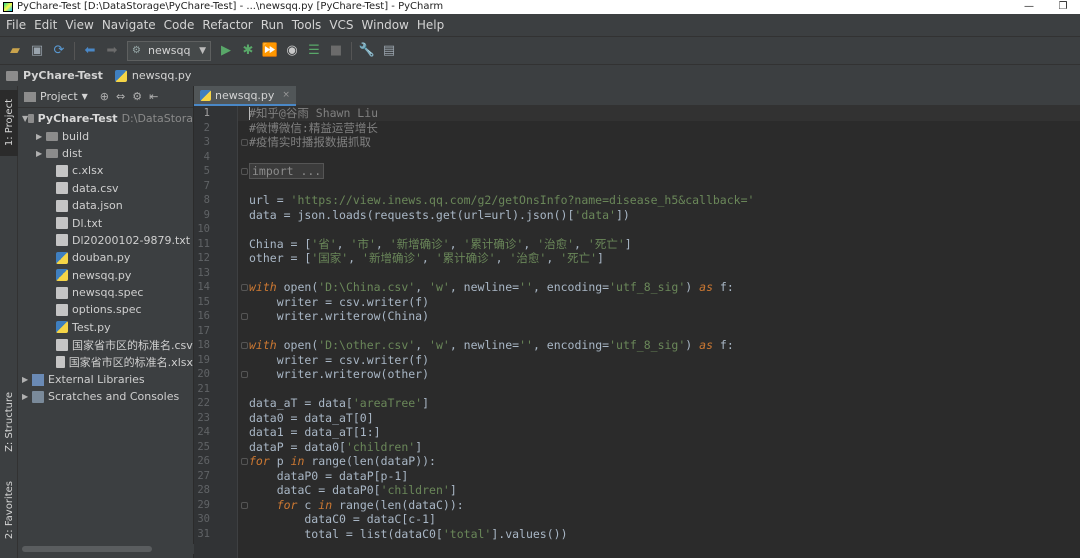  I want to click on stop-icon: ■, so click(336, 51).